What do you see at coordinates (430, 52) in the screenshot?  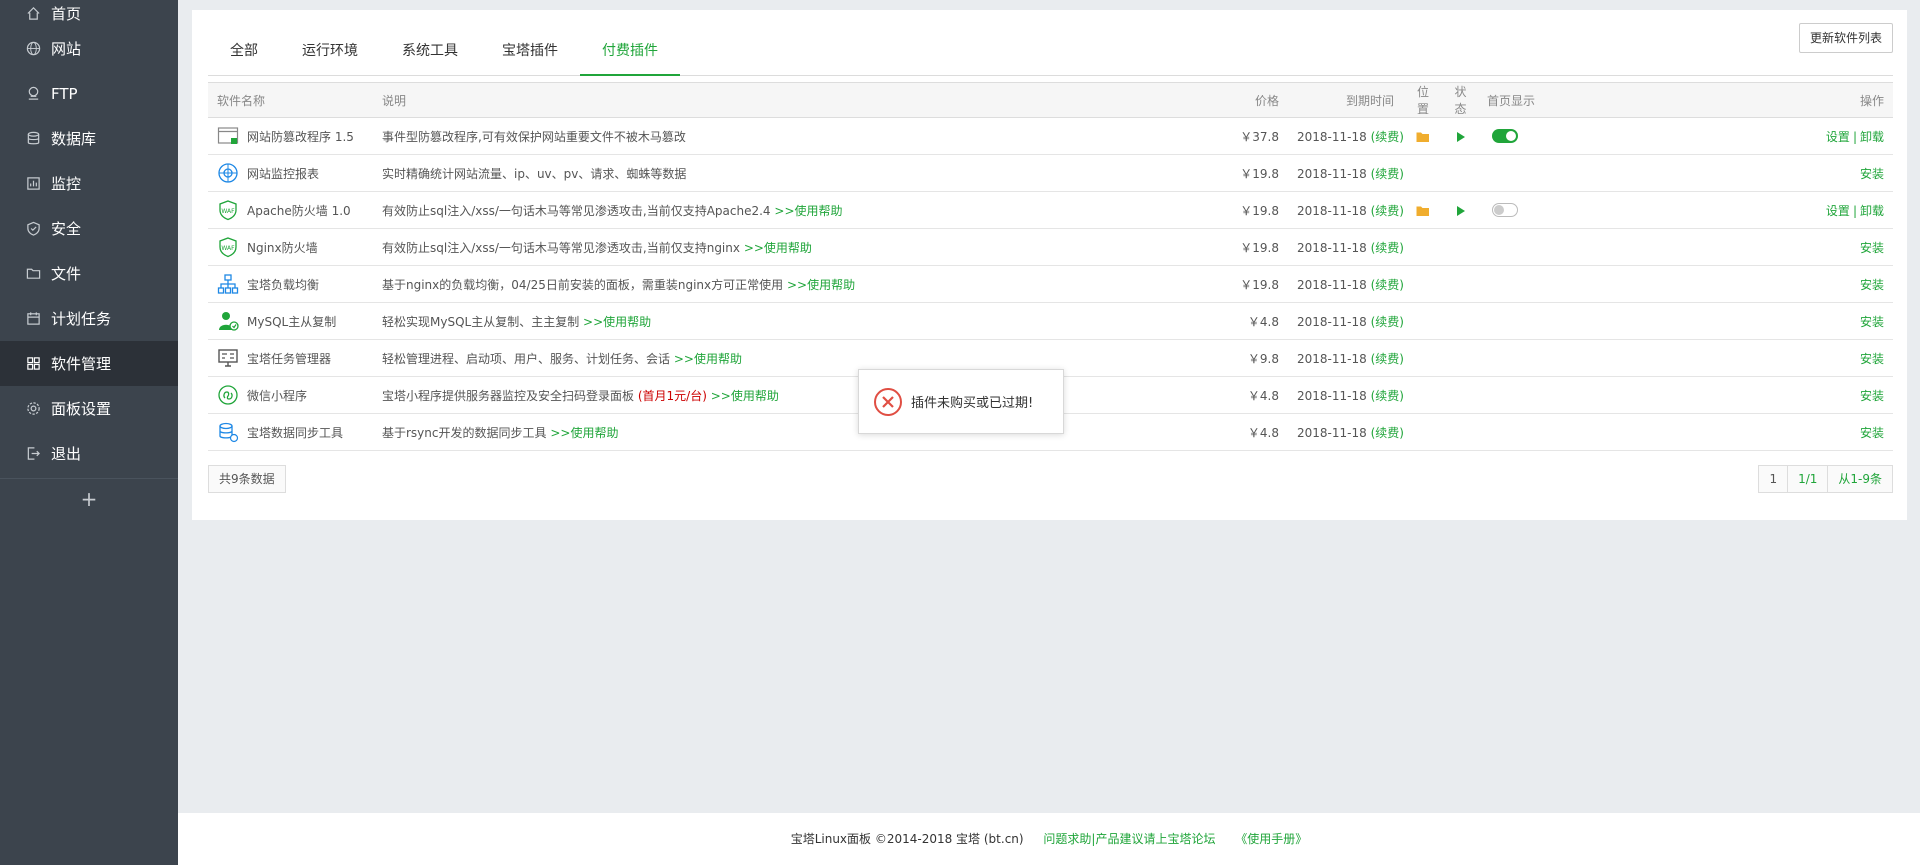 I see `tab-system-tools: 系统工具` at bounding box center [430, 52].